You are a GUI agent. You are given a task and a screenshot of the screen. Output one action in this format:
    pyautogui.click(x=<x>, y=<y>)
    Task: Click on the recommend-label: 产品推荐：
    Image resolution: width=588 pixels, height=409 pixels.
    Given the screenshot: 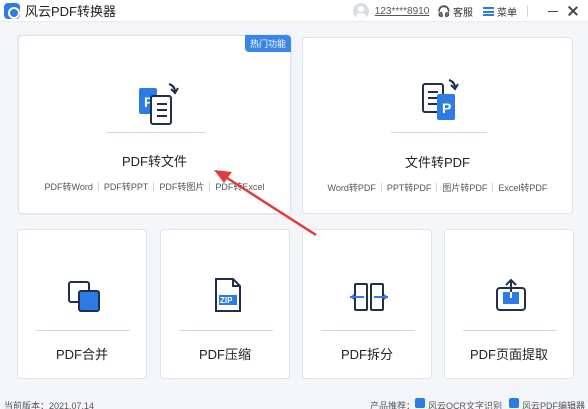 What is the action you would take?
    pyautogui.click(x=393, y=405)
    